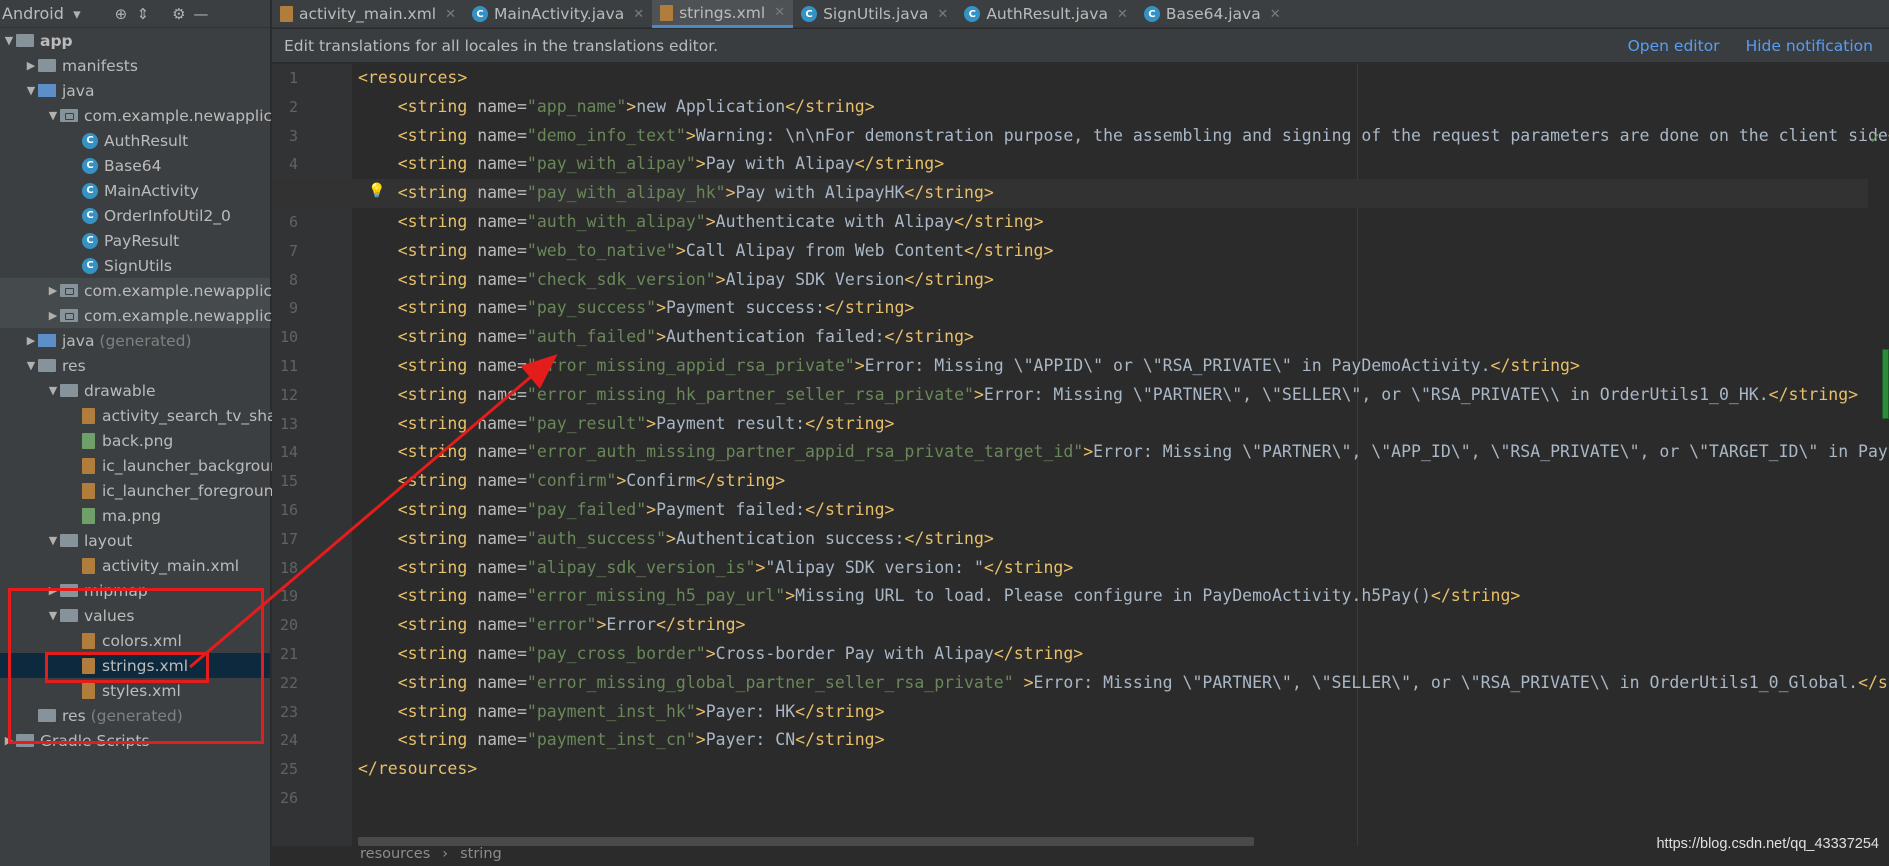 This screenshot has height=866, width=1889. Describe the element at coordinates (376, 192) in the screenshot. I see `lightbulb-icon: 💡` at that location.